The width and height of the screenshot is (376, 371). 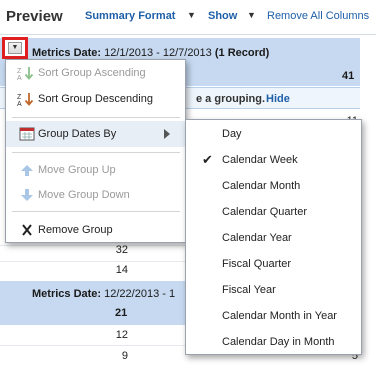 I want to click on menu-item-label: Group Dates By, so click(x=77, y=134).